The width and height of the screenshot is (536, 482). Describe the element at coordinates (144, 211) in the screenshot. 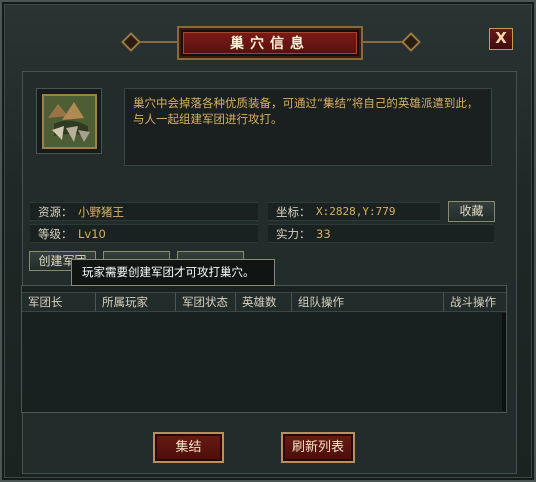

I see `resource-field: 资源： 小野猪王` at that location.